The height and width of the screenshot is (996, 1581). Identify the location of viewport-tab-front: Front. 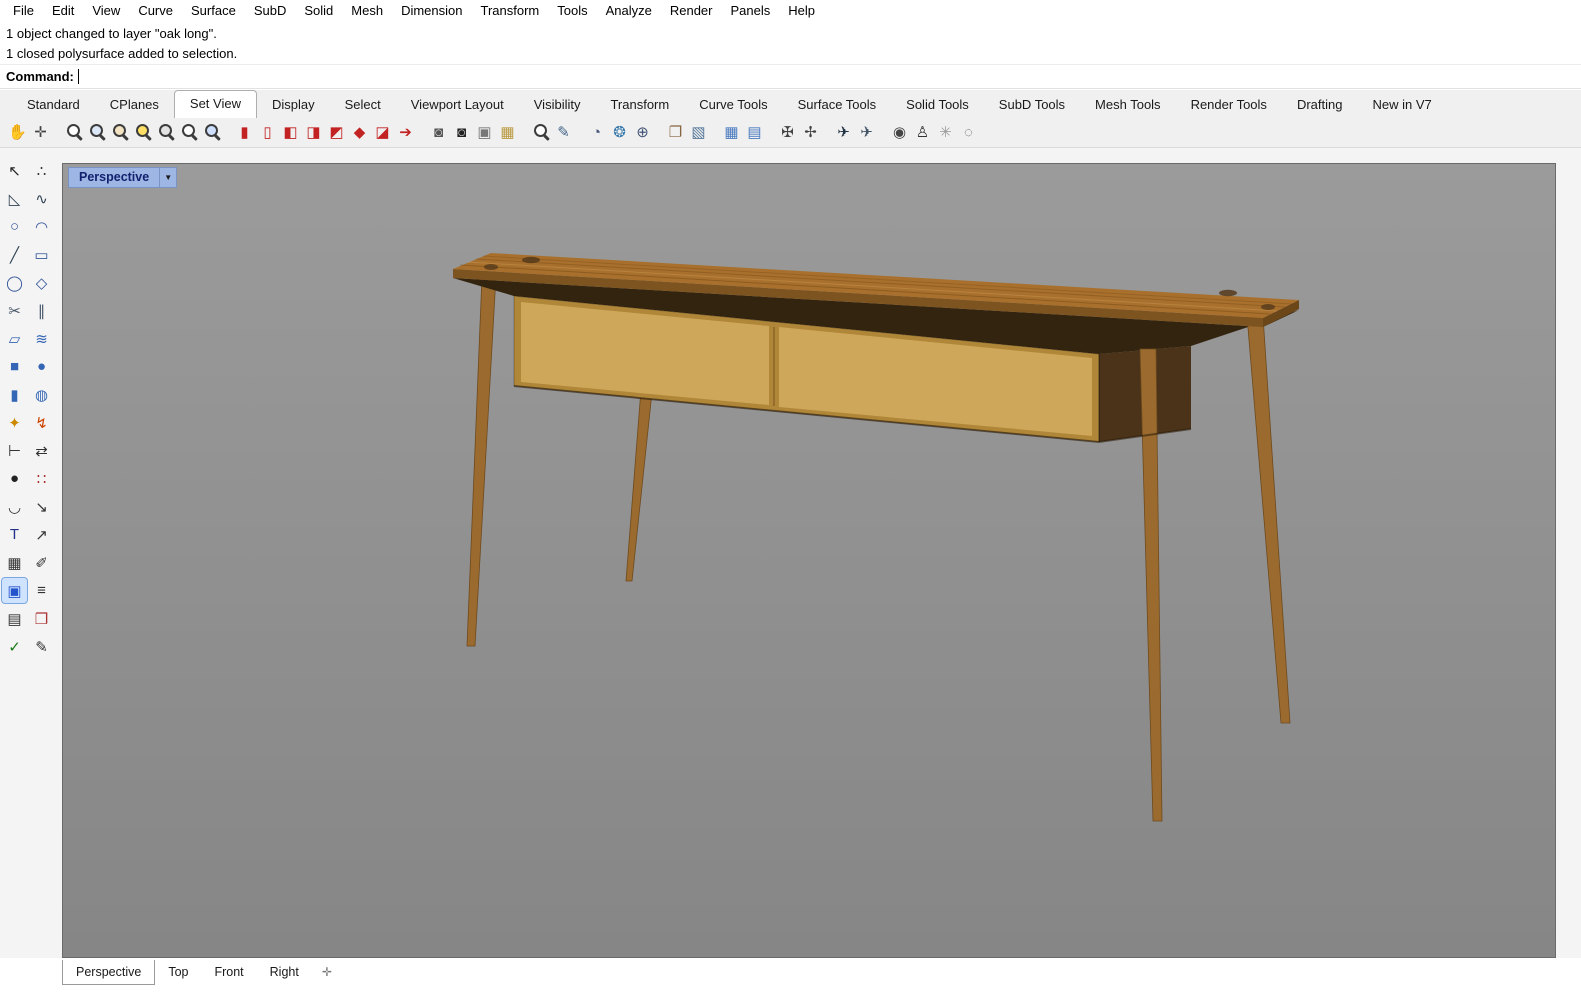
(228, 972).